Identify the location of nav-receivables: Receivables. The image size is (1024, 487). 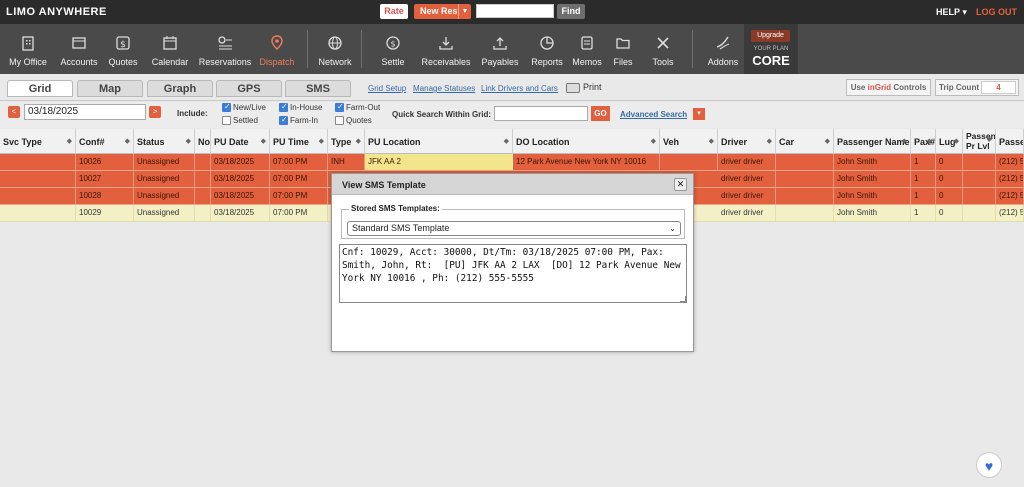
(446, 49).